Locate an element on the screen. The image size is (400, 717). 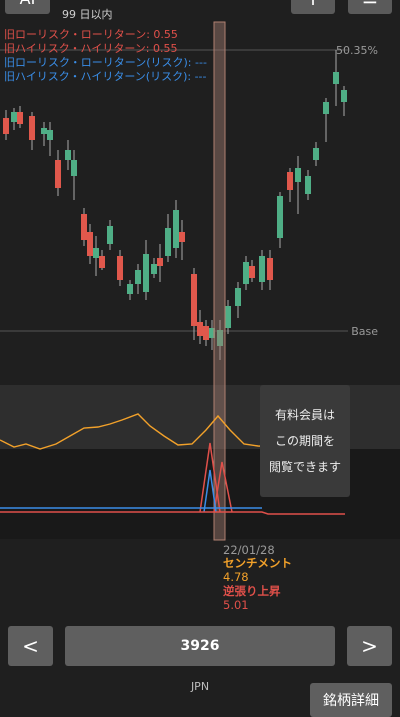
chevron-left-icon: < is located at coordinates (30, 646).